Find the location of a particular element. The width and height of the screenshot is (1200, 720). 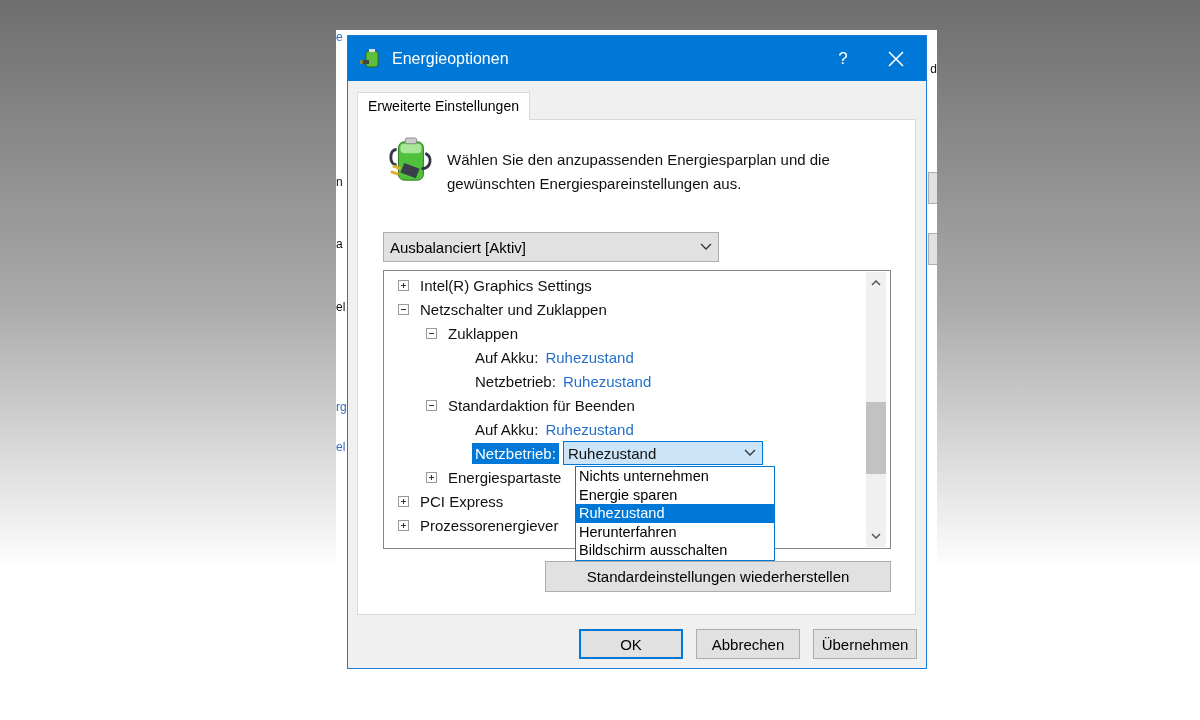

tree-item: Zuklappen is located at coordinates (483, 333).